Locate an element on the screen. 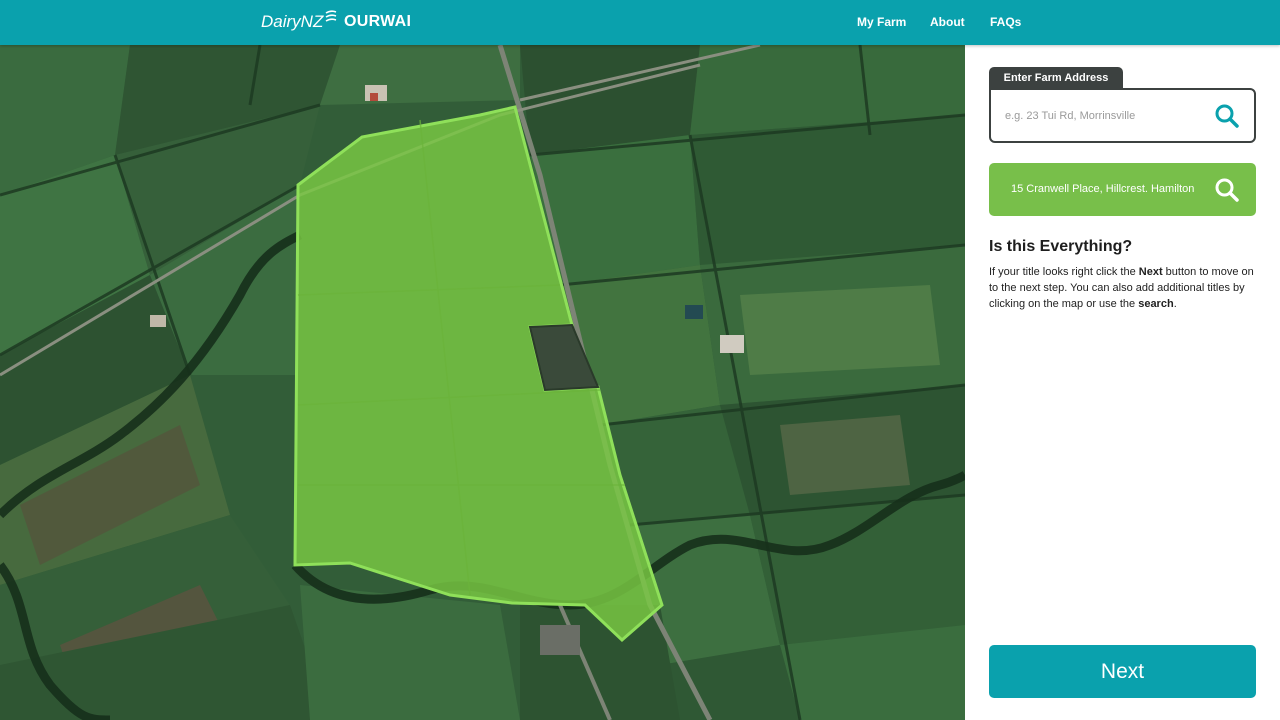  brand-name: DairyNZ is located at coordinates (292, 21).